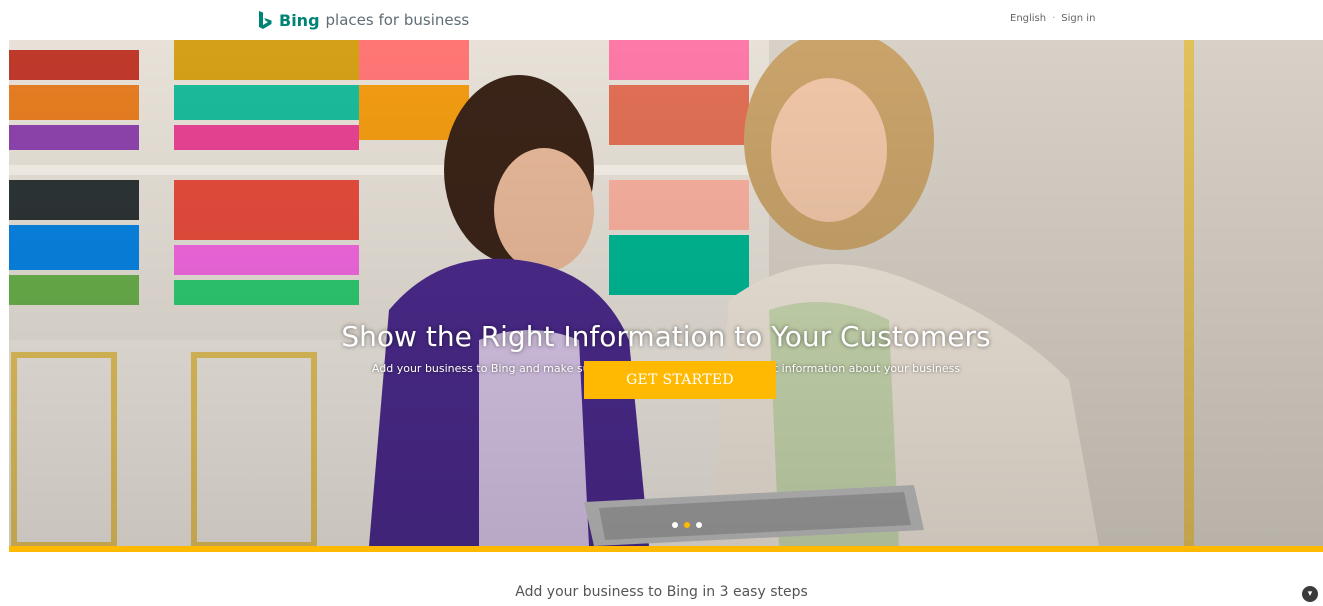  I want to click on get-started-button: GET STARTED, so click(680, 380).